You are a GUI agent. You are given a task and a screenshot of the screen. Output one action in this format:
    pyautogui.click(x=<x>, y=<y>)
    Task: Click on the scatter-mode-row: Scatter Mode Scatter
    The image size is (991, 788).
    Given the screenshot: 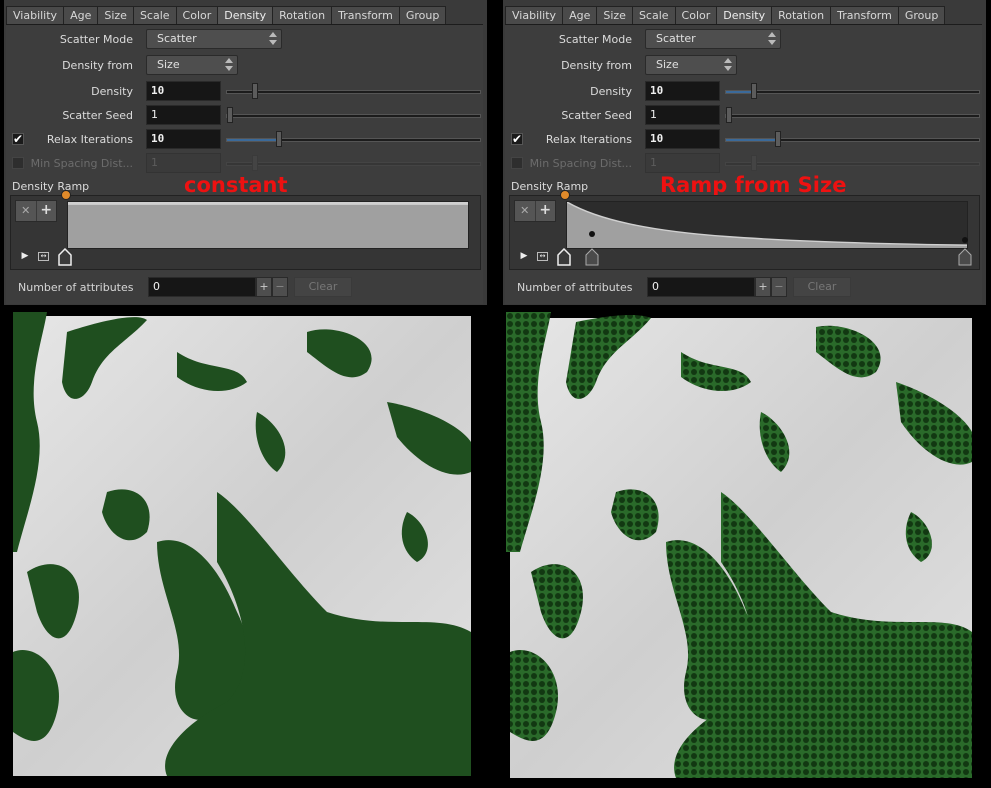 What is the action you would take?
    pyautogui.click(x=244, y=40)
    